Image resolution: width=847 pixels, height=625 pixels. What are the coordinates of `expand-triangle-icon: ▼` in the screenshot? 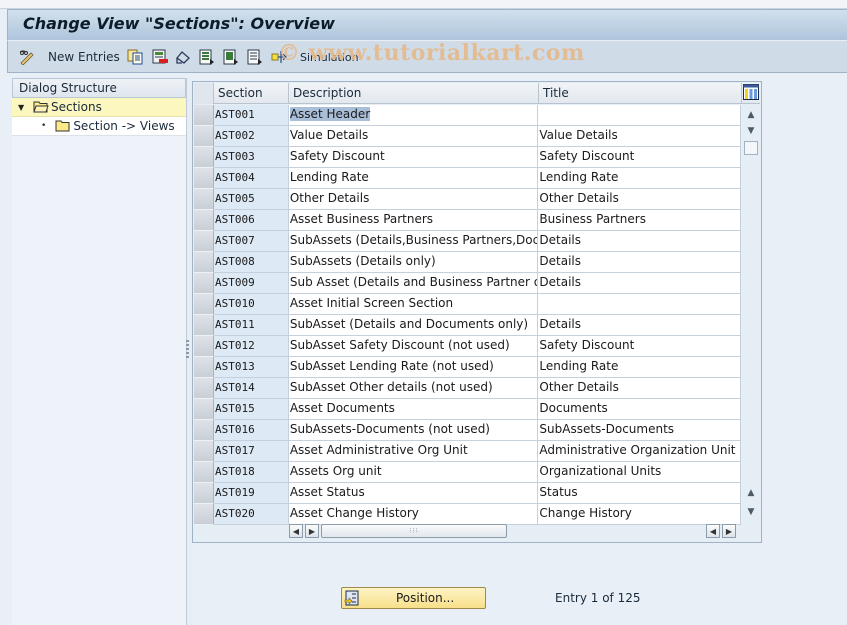 It's located at (23, 107).